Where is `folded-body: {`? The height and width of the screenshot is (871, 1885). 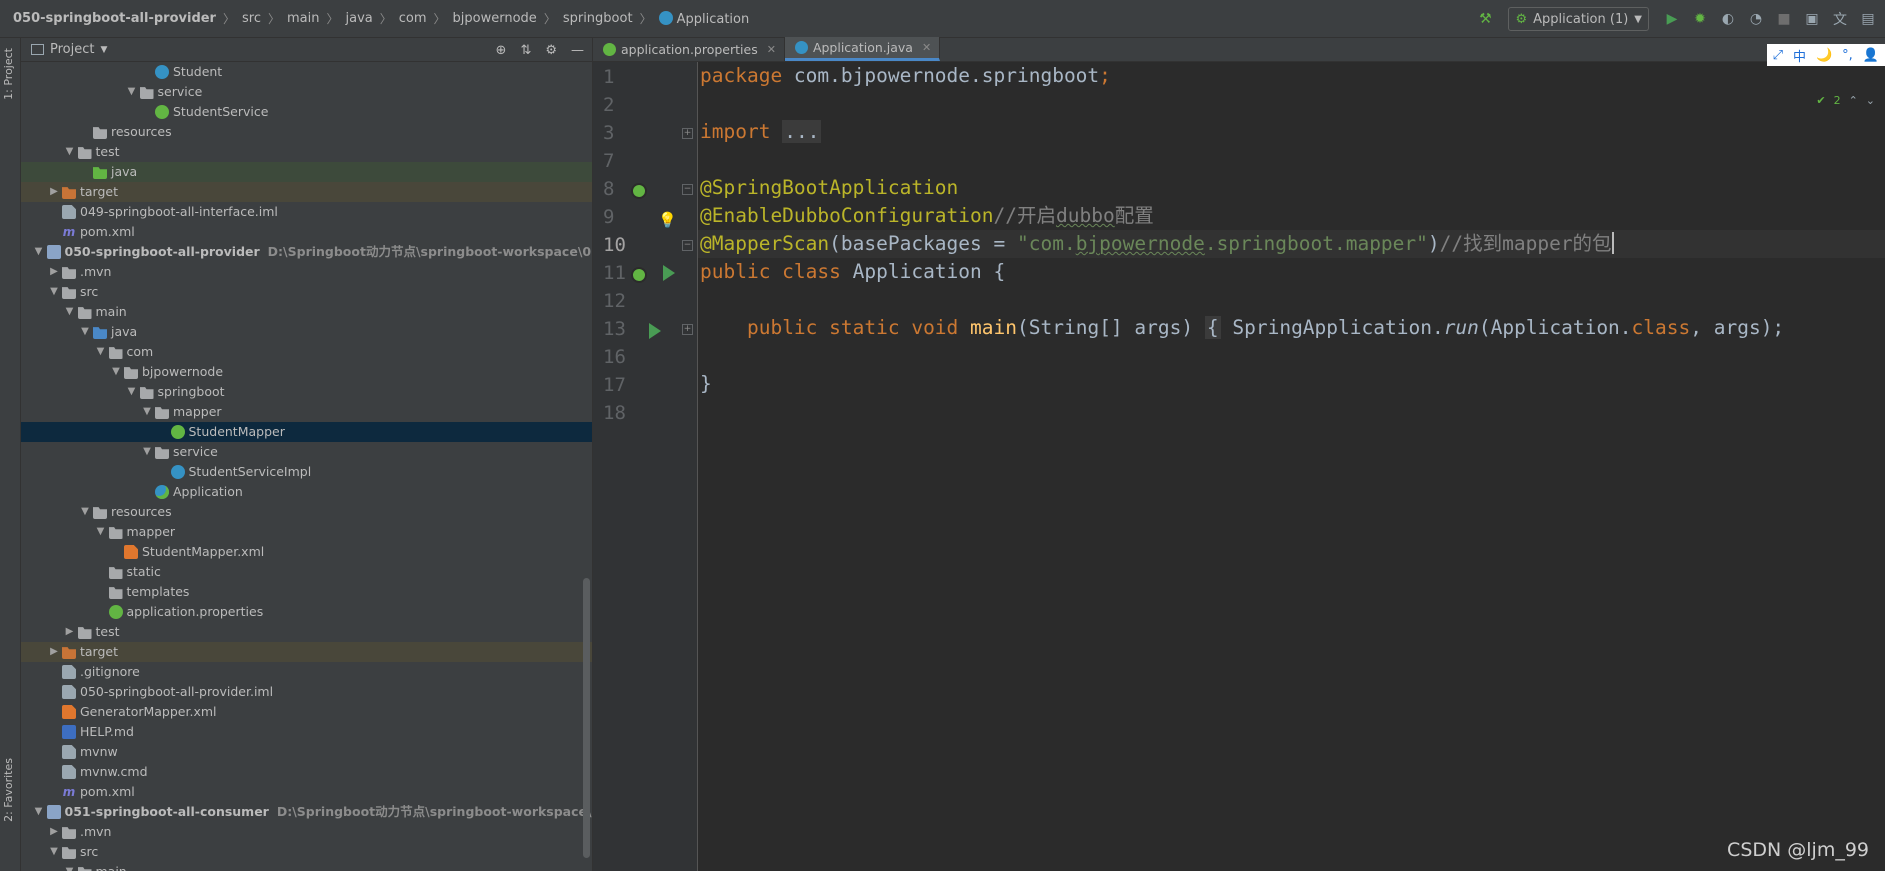 folded-body: { is located at coordinates (1212, 327).